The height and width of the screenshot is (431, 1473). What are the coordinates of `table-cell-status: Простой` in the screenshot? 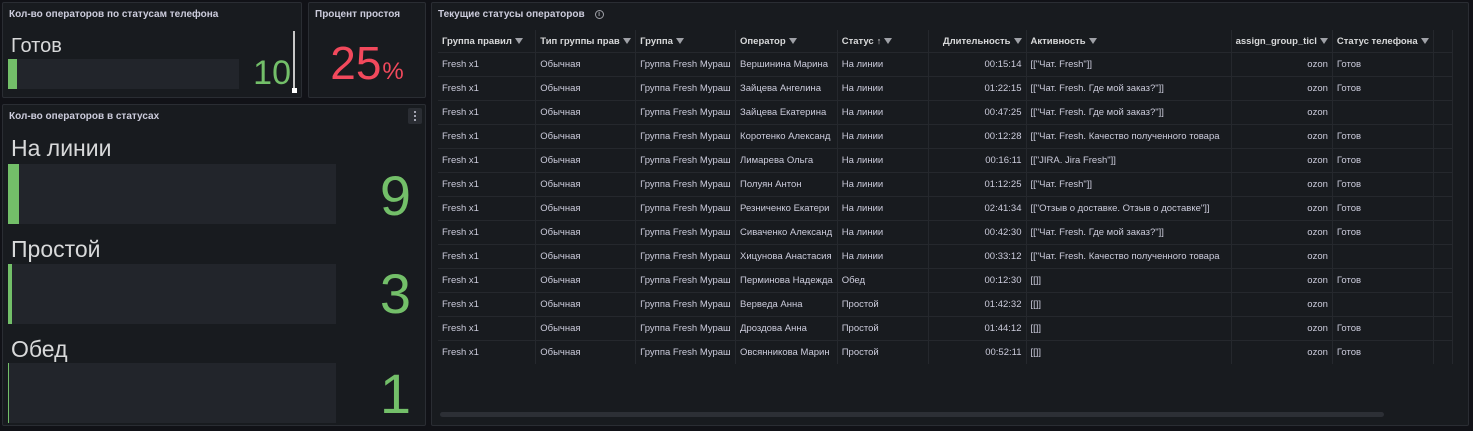 It's located at (883, 304).